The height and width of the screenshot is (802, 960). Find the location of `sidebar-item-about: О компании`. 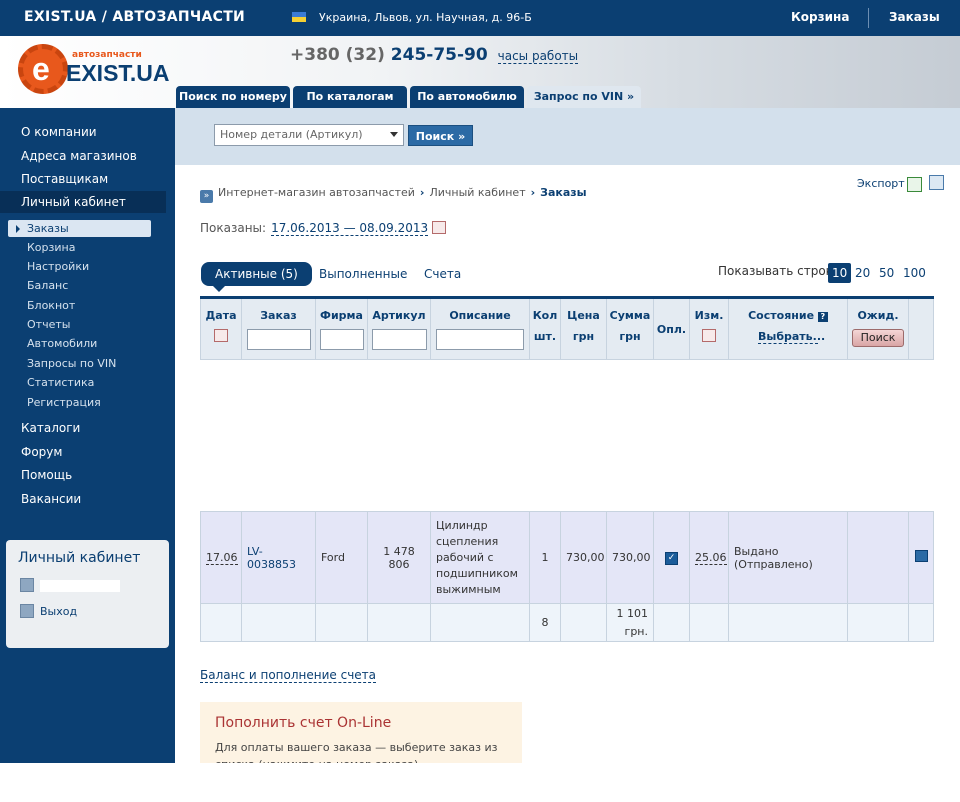

sidebar-item-about: О компании is located at coordinates (59, 132).